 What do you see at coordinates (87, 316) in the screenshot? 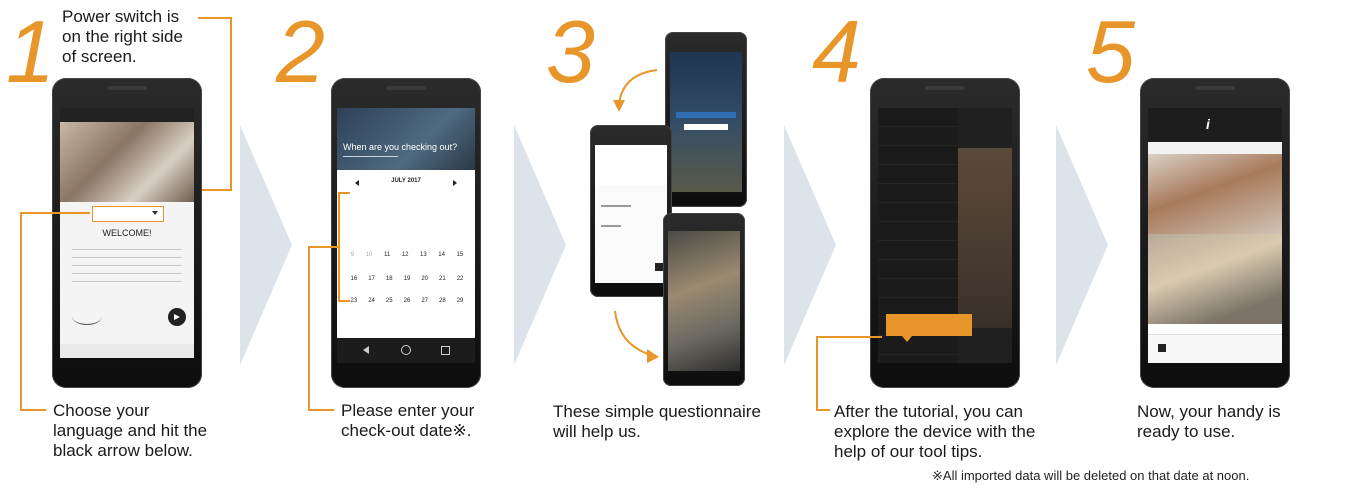
I see `signature-logo` at bounding box center [87, 316].